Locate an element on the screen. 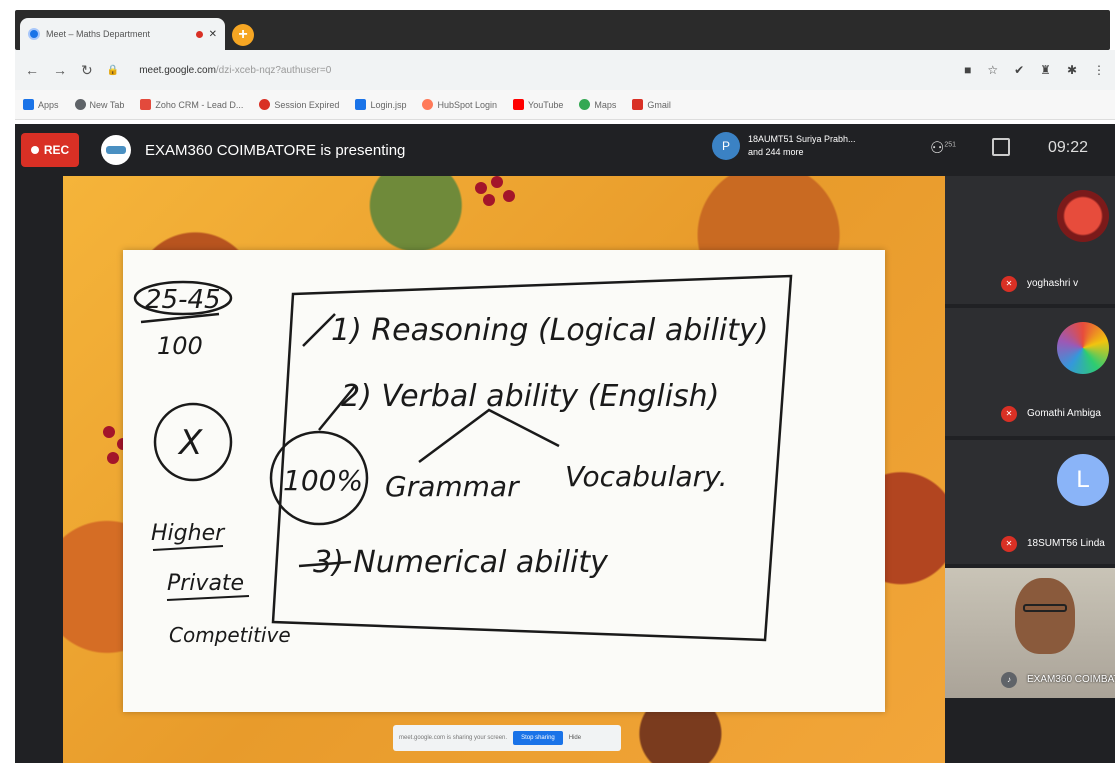  tab-close-icon: ✕ is located at coordinates (213, 34).